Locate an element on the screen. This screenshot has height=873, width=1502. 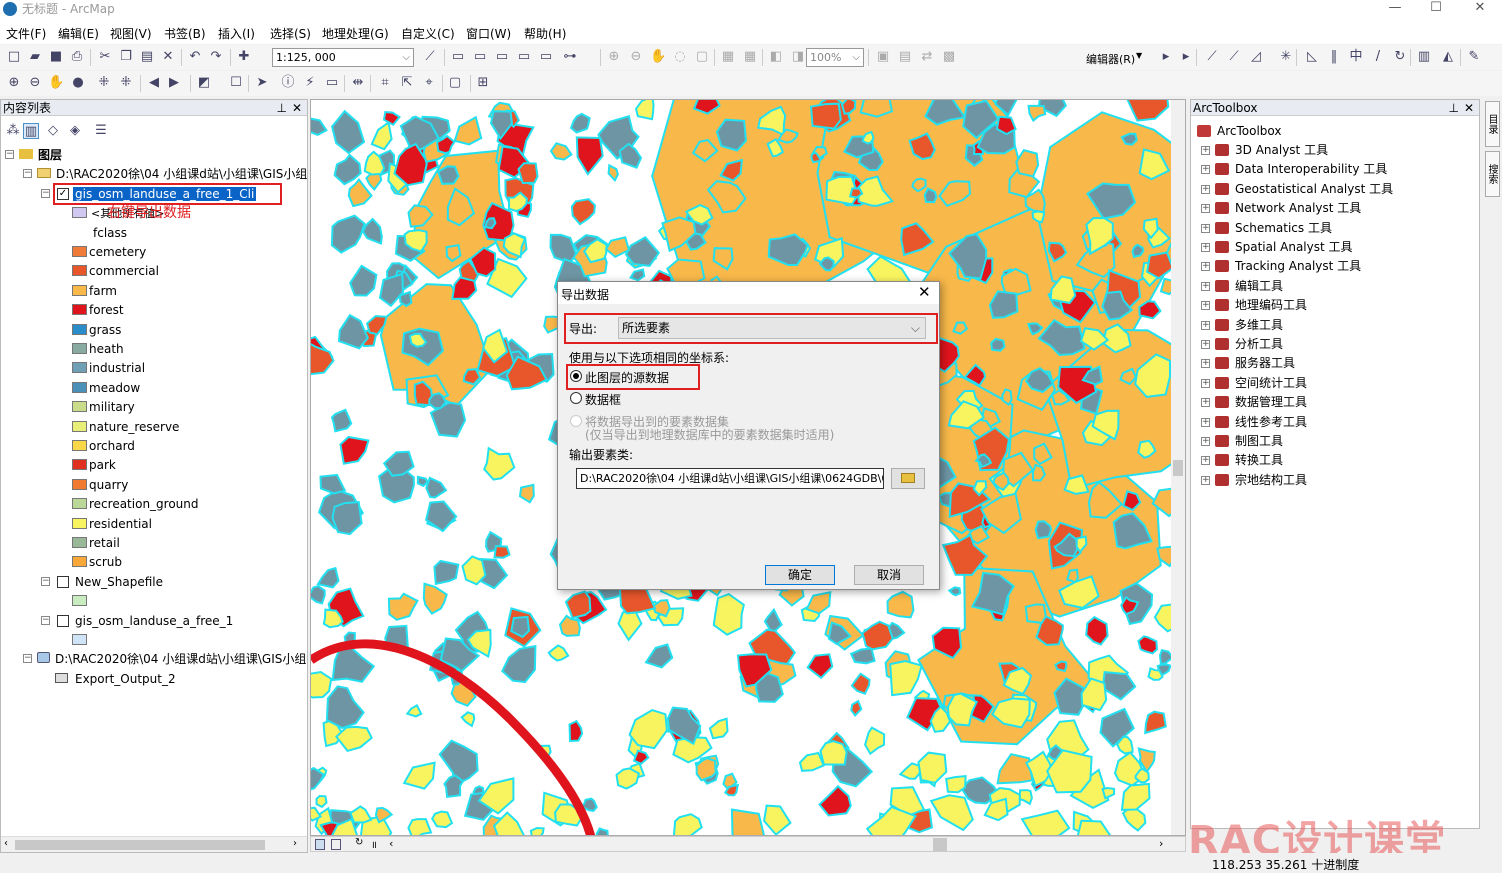
catalog-icon: ▭ is located at coordinates (480, 57).